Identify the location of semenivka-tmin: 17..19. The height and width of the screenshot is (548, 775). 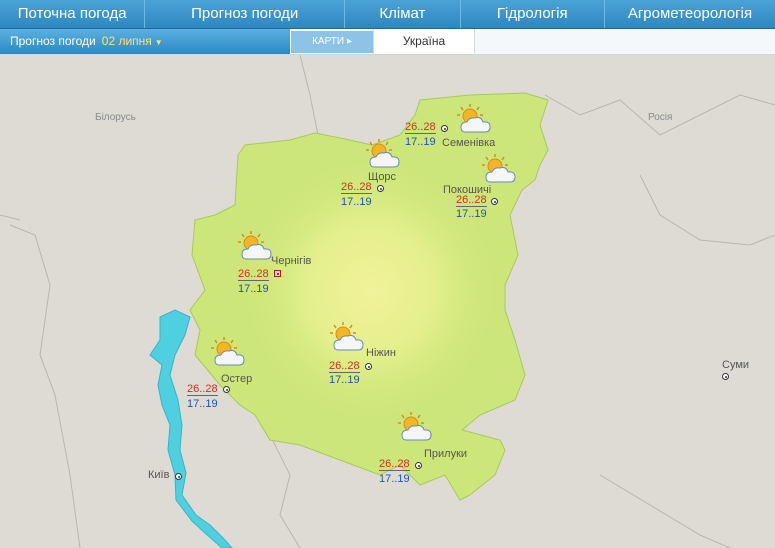
(420, 142).